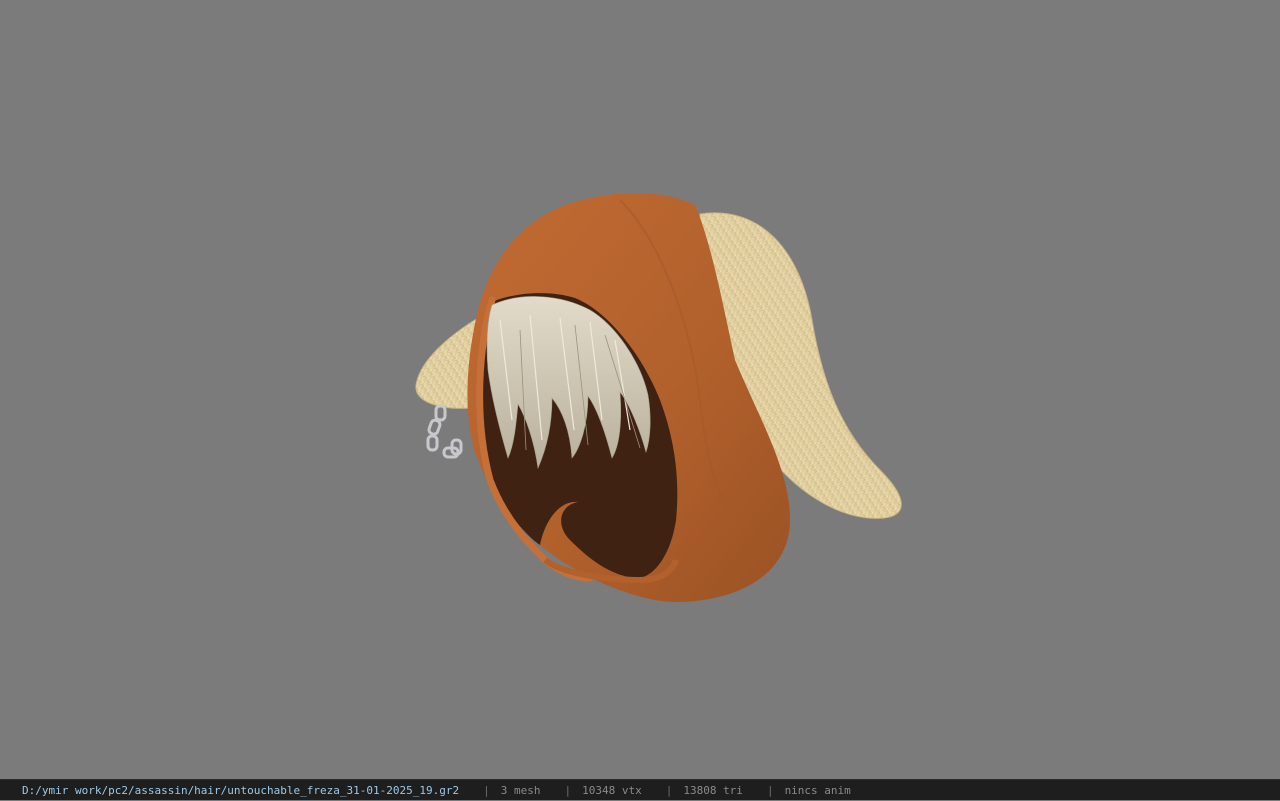 The image size is (1280, 801). What do you see at coordinates (520, 790) in the screenshot?
I see `mesh-count: 3 mesh` at bounding box center [520, 790].